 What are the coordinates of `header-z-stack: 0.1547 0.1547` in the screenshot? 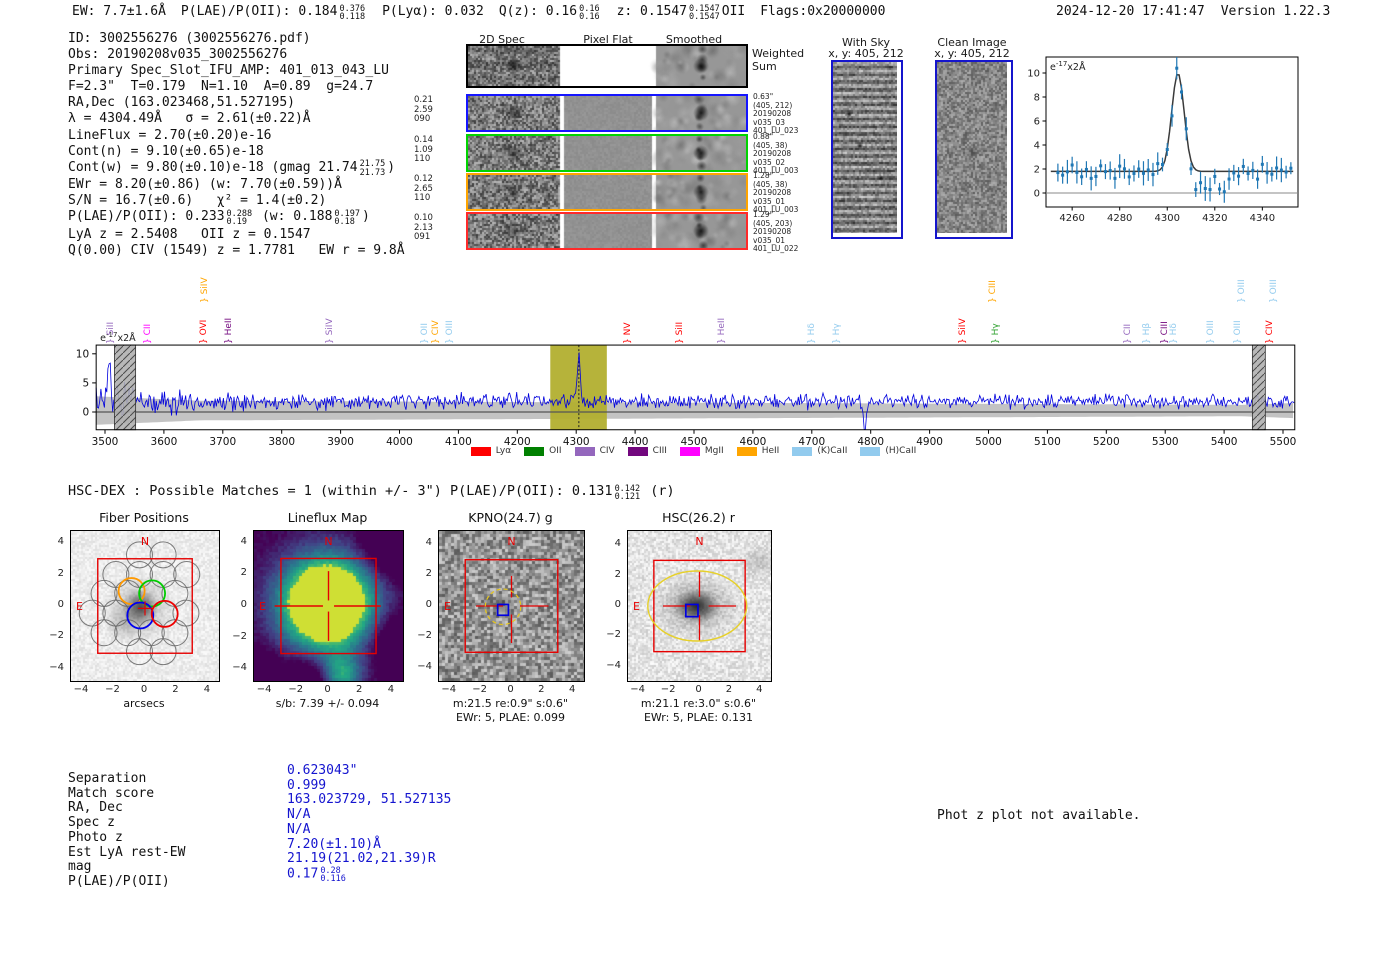 It's located at (704, 12).